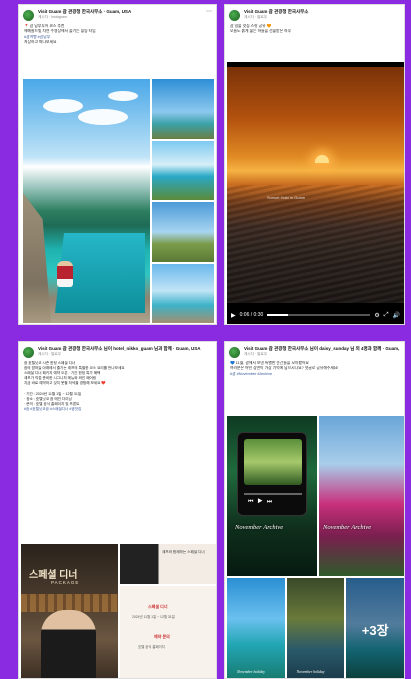 The width and height of the screenshot is (411, 679). Describe the element at coordinates (53, 17) in the screenshot. I see `post-meta: 게시자 · Instagram` at that location.